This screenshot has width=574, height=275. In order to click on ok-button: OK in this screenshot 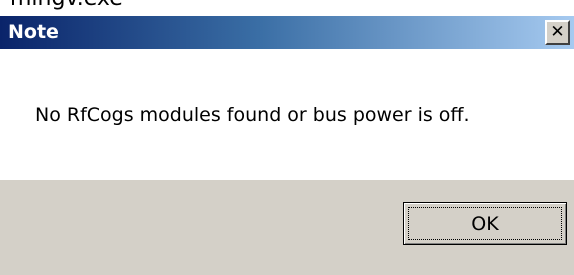, I will do `click(485, 223)`.